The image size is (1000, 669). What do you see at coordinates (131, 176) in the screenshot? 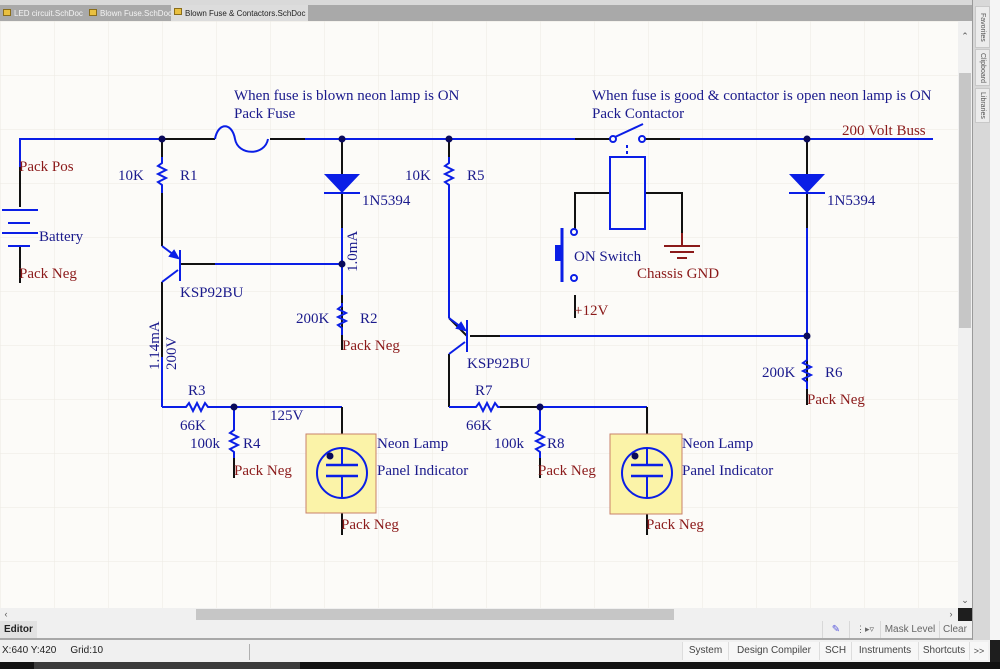
I see `r1-value: 10K` at bounding box center [131, 176].